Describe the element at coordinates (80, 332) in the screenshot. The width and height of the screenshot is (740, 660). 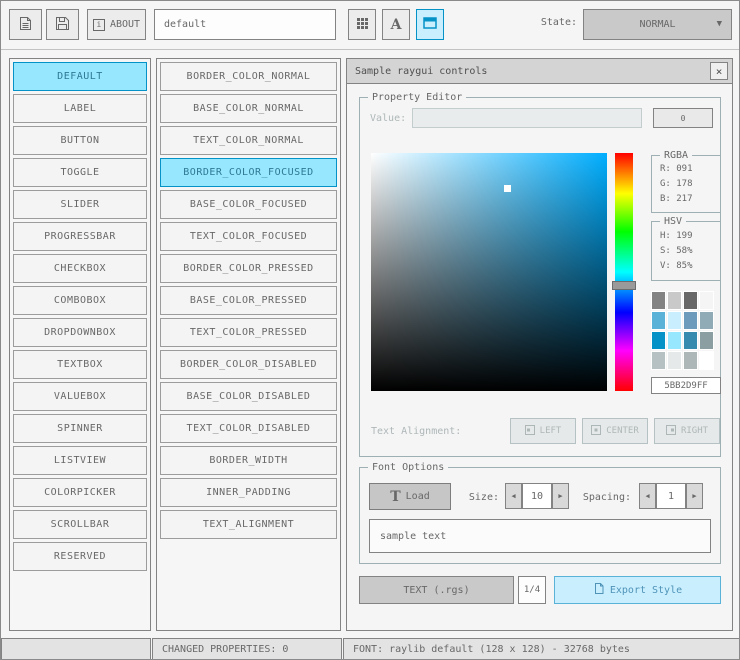
I see `controls-list-item-dropdownbox: DROPDOWNBOX` at that location.